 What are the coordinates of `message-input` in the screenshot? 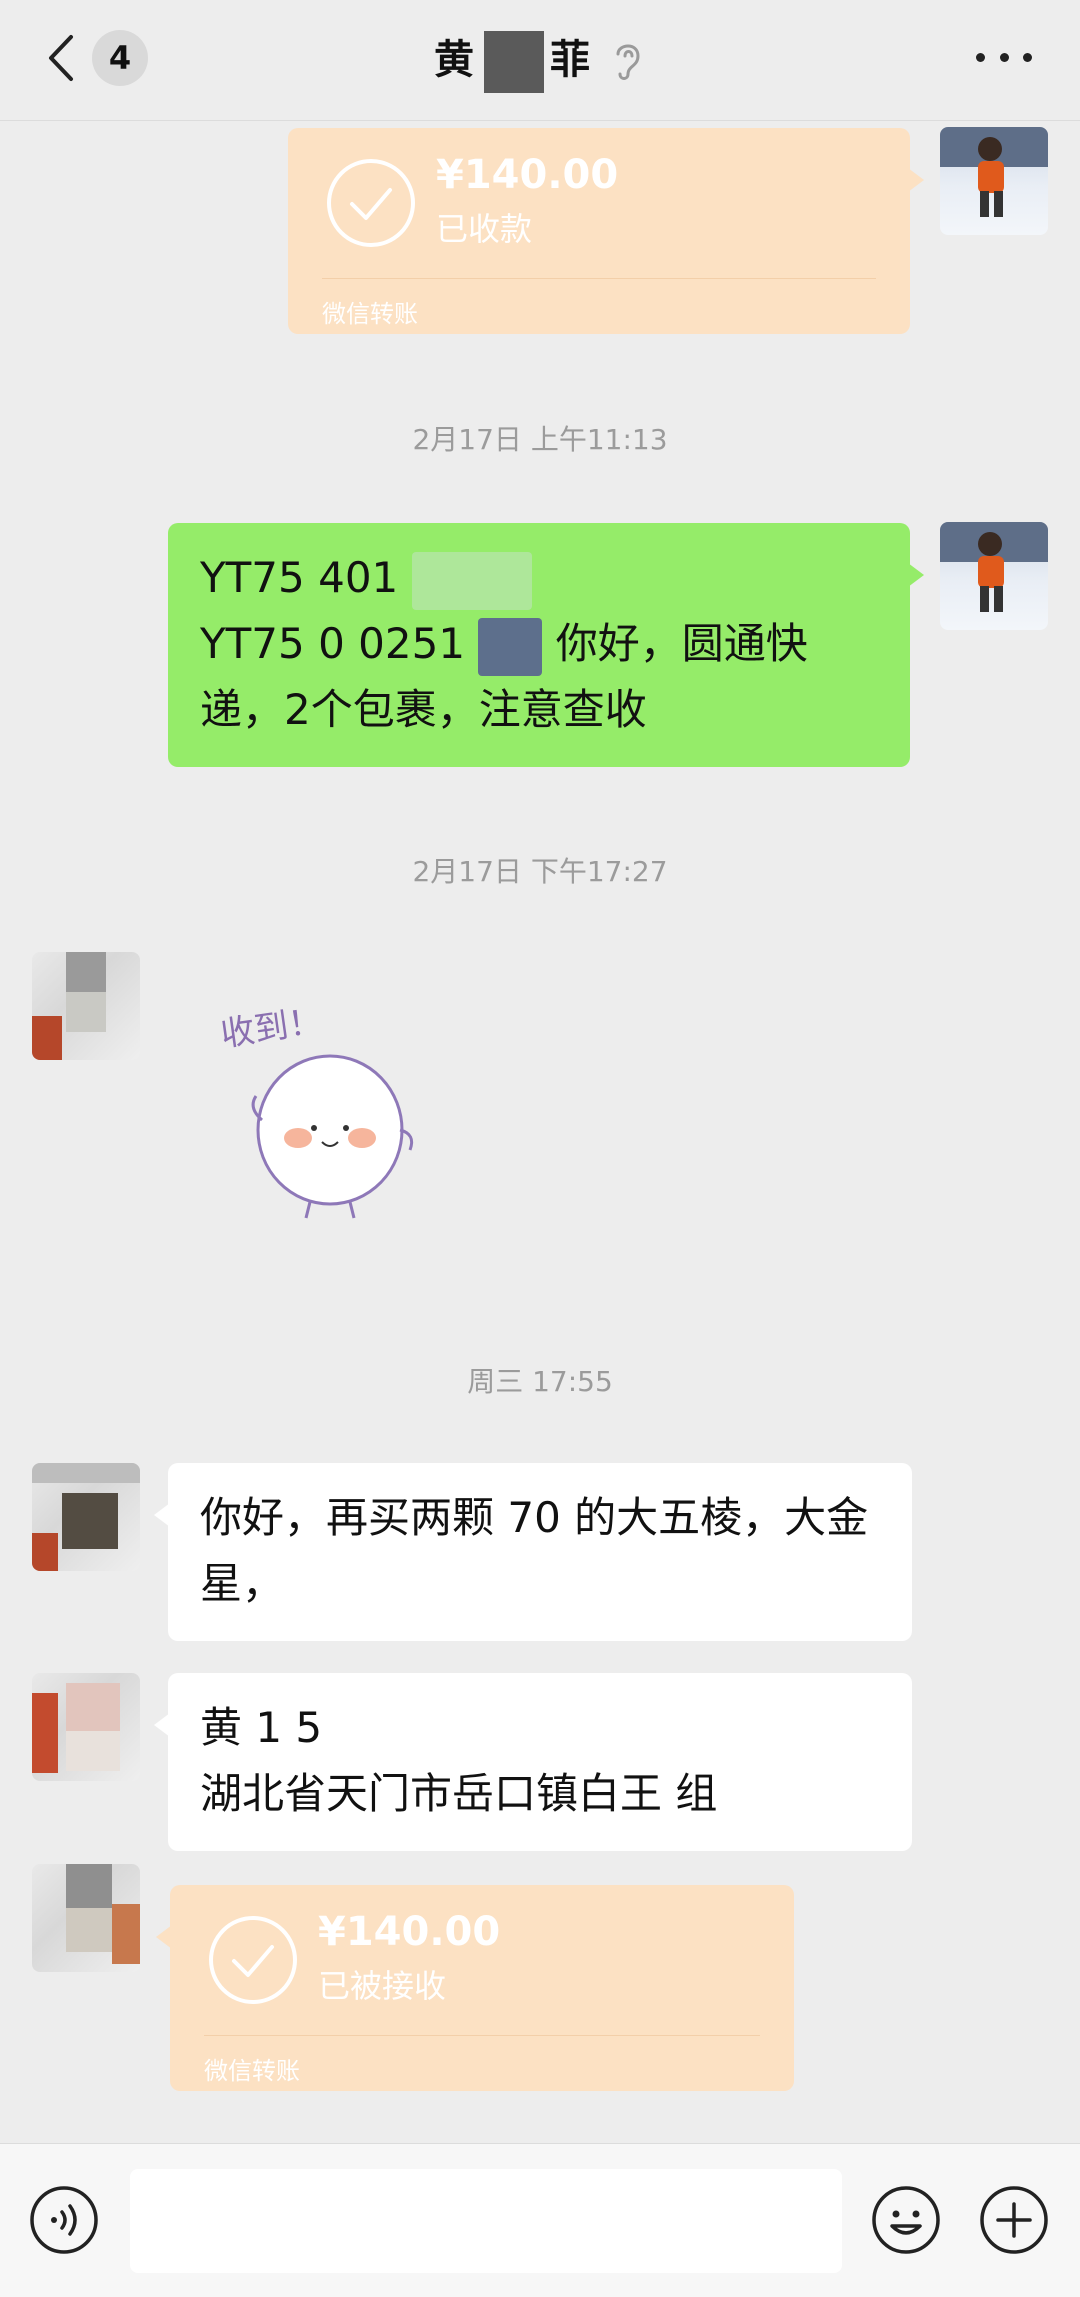 It's located at (486, 2221).